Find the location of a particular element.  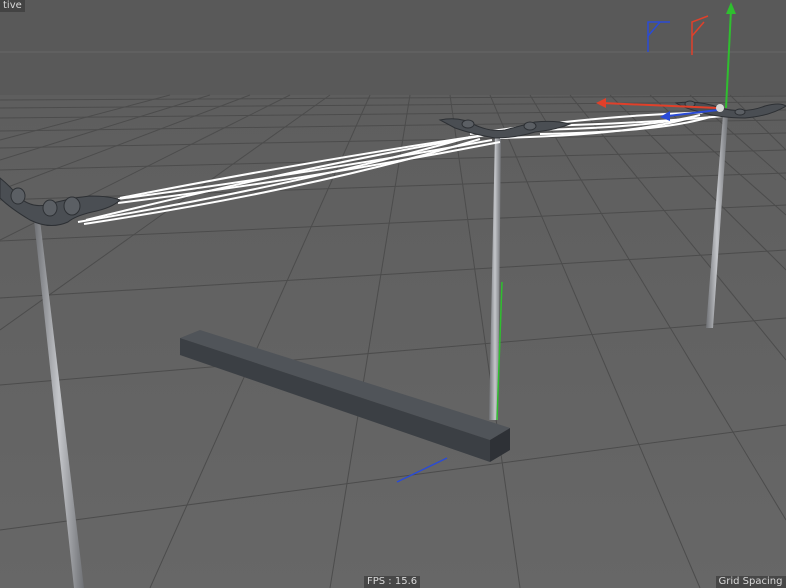

fps-readout: FPS : 15.6 is located at coordinates (392, 582).